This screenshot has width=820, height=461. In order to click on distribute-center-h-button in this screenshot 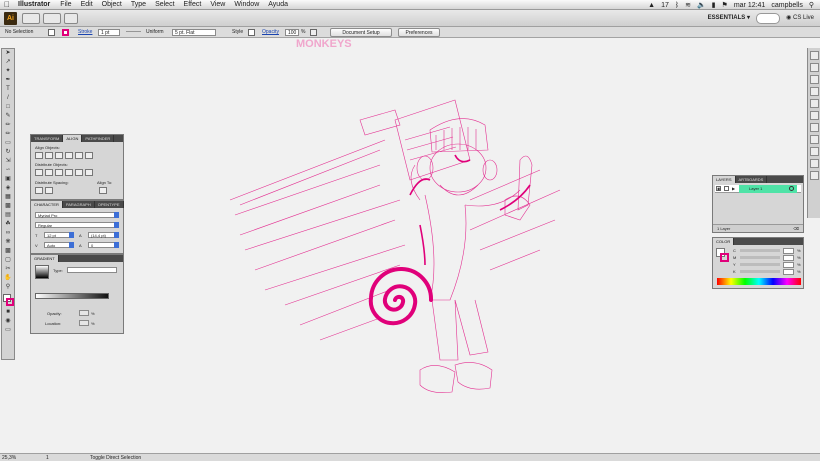, I will do `click(79, 172)`.